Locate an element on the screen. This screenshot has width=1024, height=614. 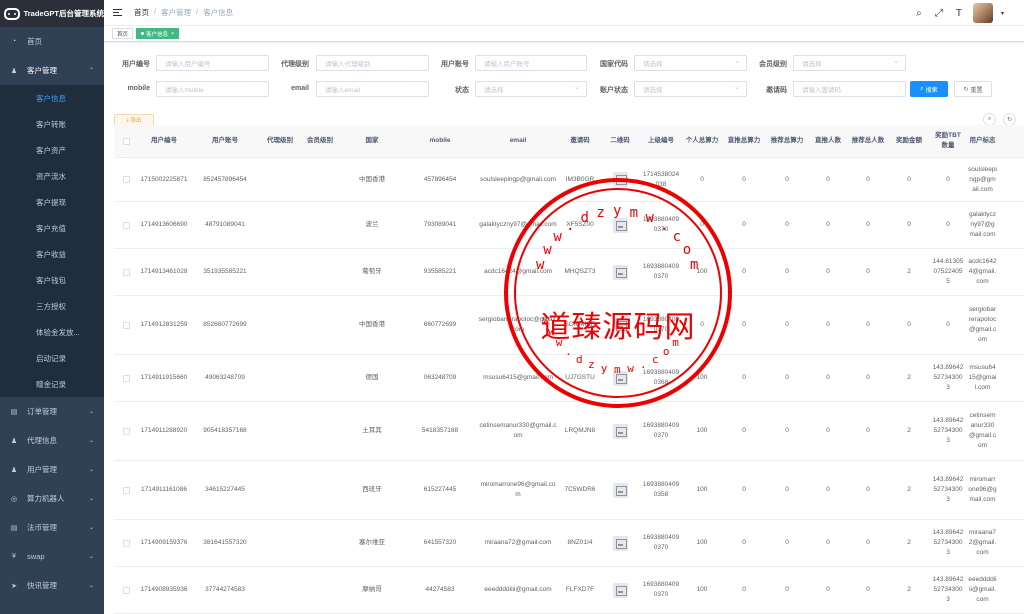
column-header: 奖励TBT数量 is located at coordinates (948, 141).